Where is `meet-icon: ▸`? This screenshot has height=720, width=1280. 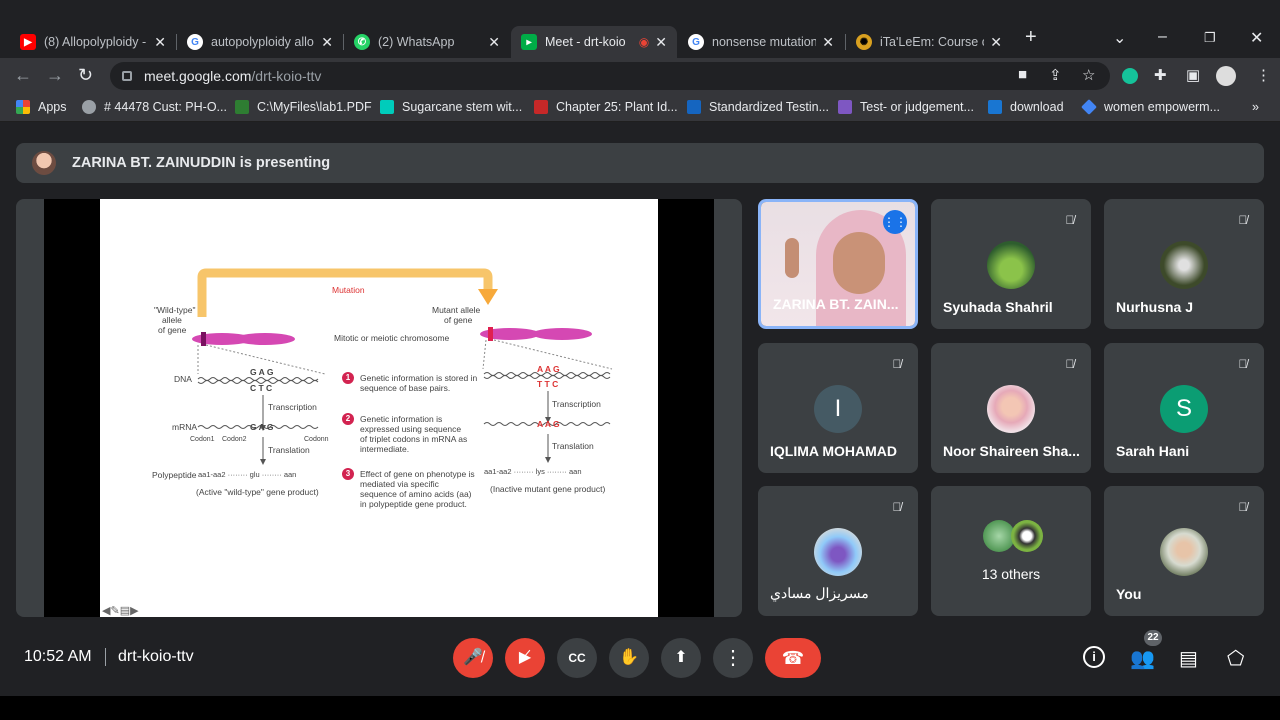 meet-icon: ▸ is located at coordinates (529, 42).